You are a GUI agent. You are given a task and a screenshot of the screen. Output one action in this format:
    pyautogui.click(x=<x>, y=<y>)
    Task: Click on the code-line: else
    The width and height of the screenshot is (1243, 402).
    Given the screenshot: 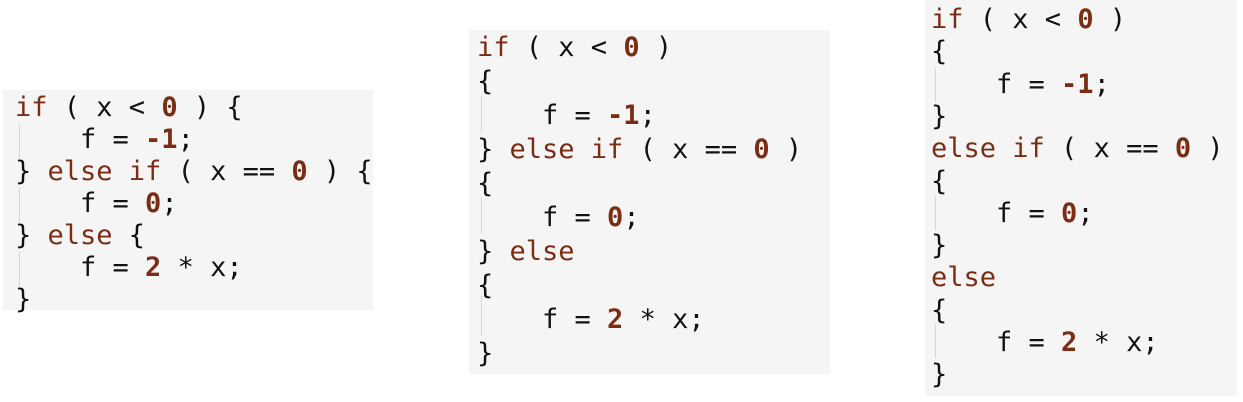 What is the action you would take?
    pyautogui.click(x=963, y=278)
    